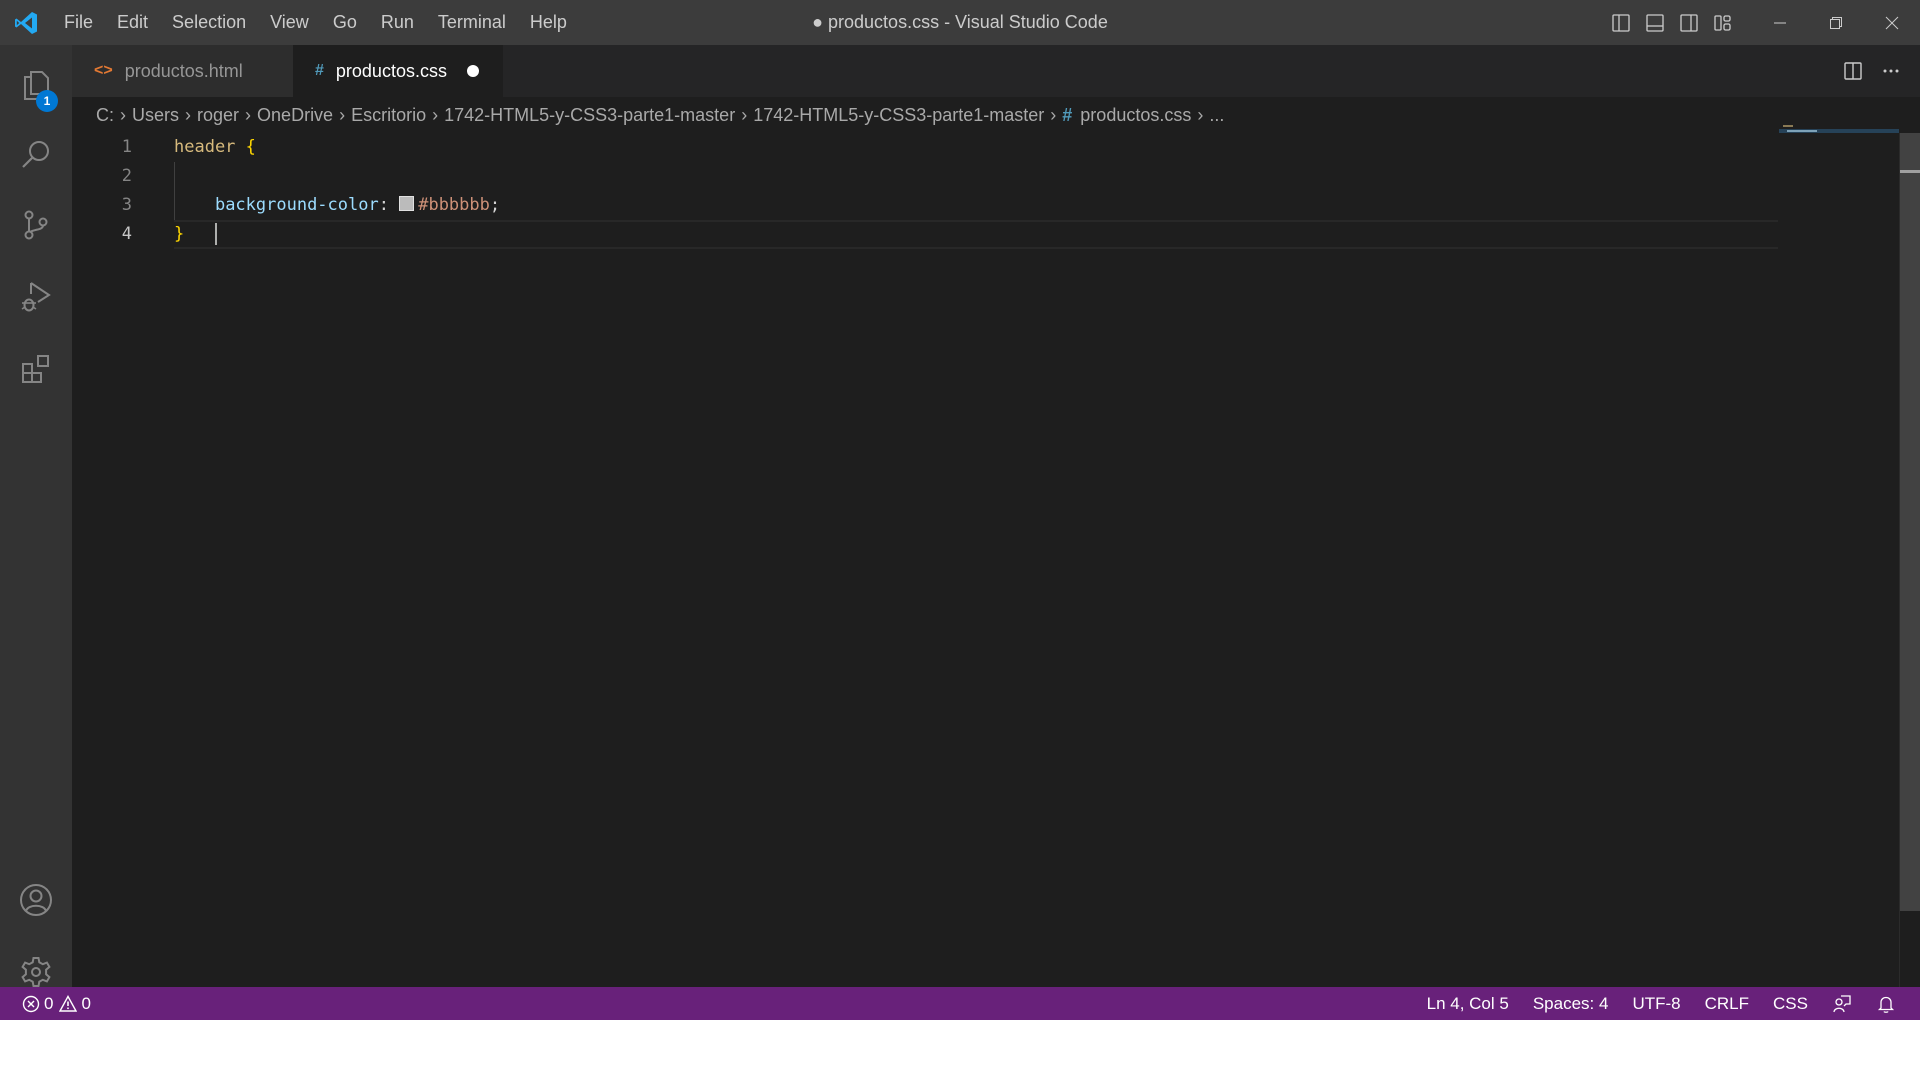  I want to click on tab-label: productos.html, so click(183, 70).